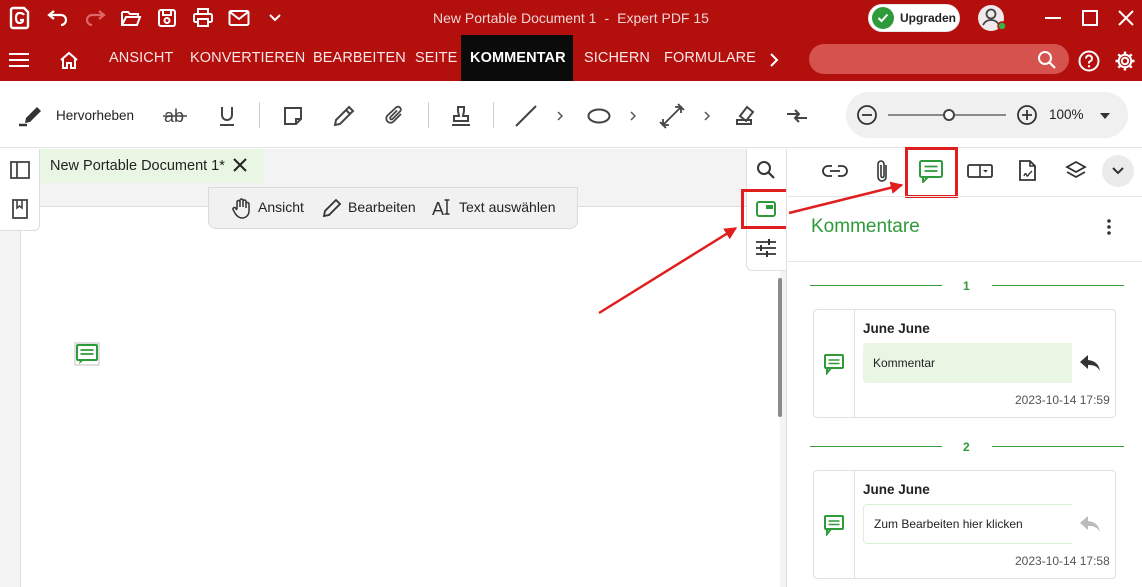 The width and height of the screenshot is (1142, 587). What do you see at coordinates (599, 116) in the screenshot?
I see `ellipse-tool-icon` at bounding box center [599, 116].